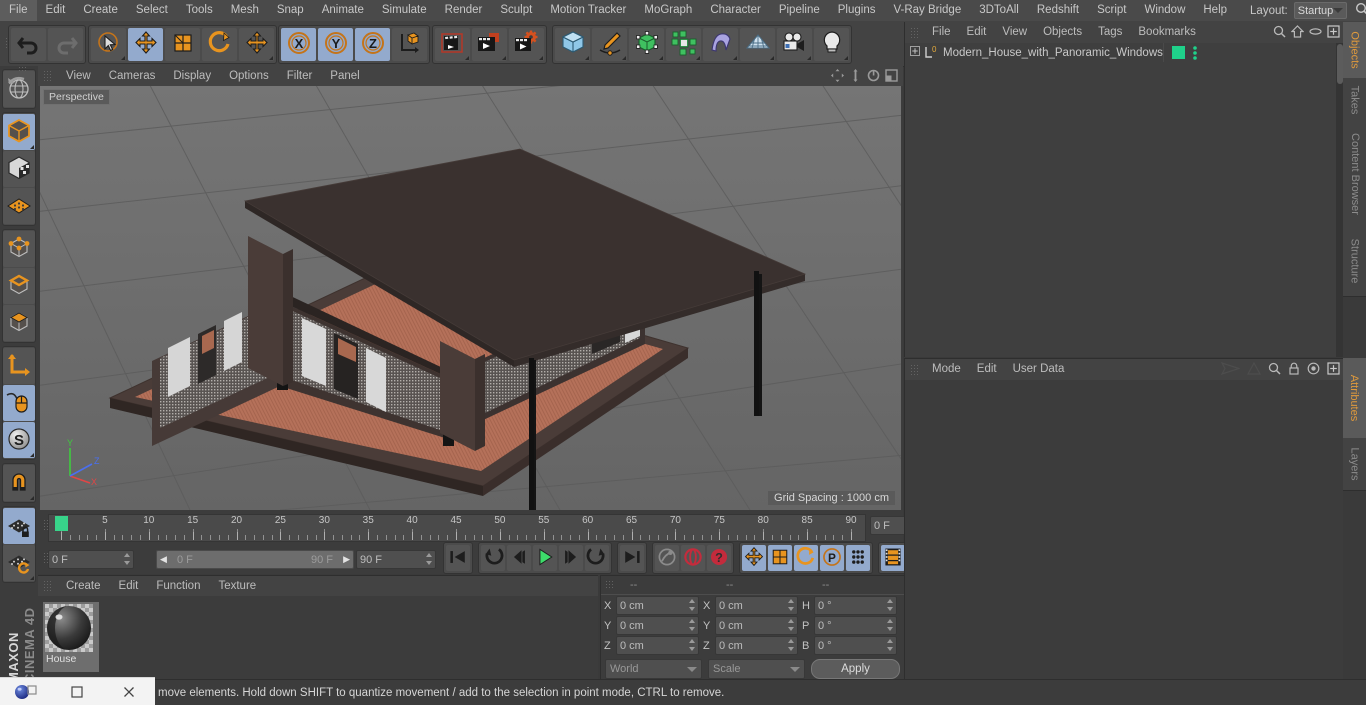 This screenshot has height=705, width=1366. Describe the element at coordinates (915, 369) in the screenshot. I see `attribute-manager-drag-handle-icon` at that location.